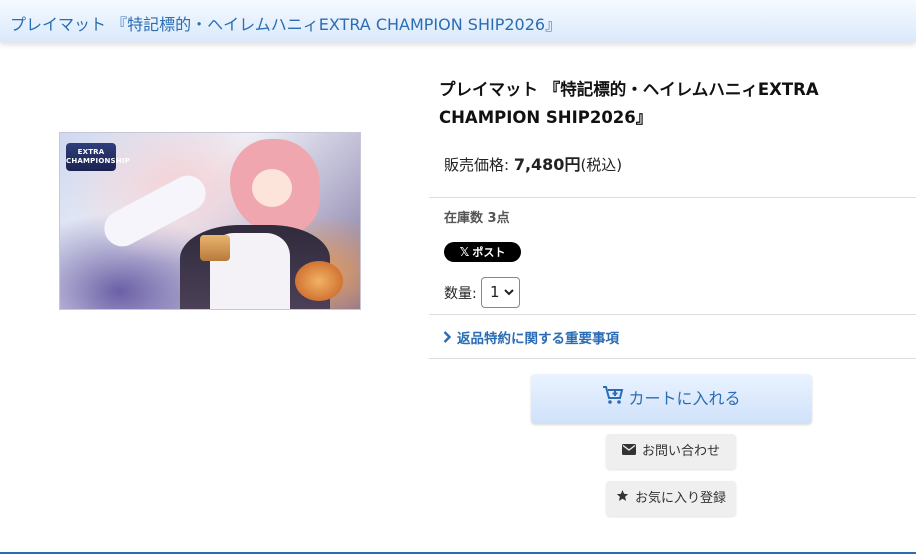 This screenshot has height=554, width=916. What do you see at coordinates (538, 339) in the screenshot?
I see `returns-policy-label: 返品特約に関する重要事項` at bounding box center [538, 339].